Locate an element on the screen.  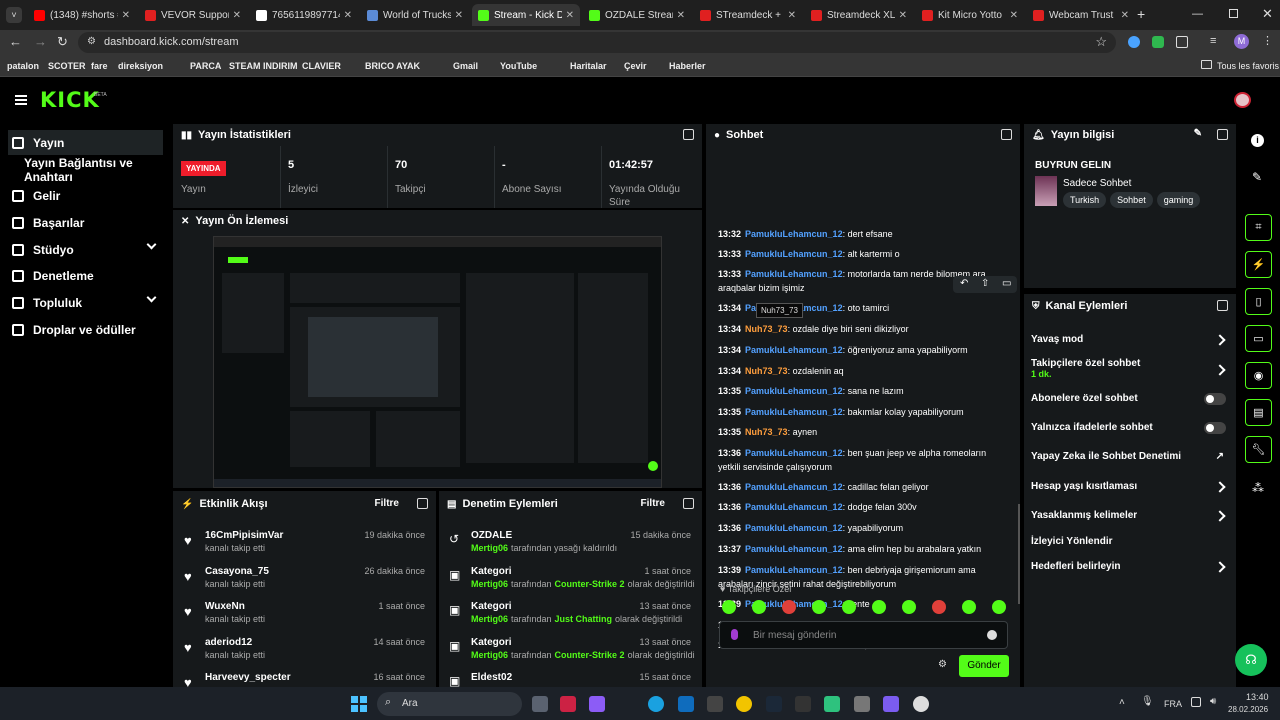
hamburger-icon is located at coordinates (21, 100).